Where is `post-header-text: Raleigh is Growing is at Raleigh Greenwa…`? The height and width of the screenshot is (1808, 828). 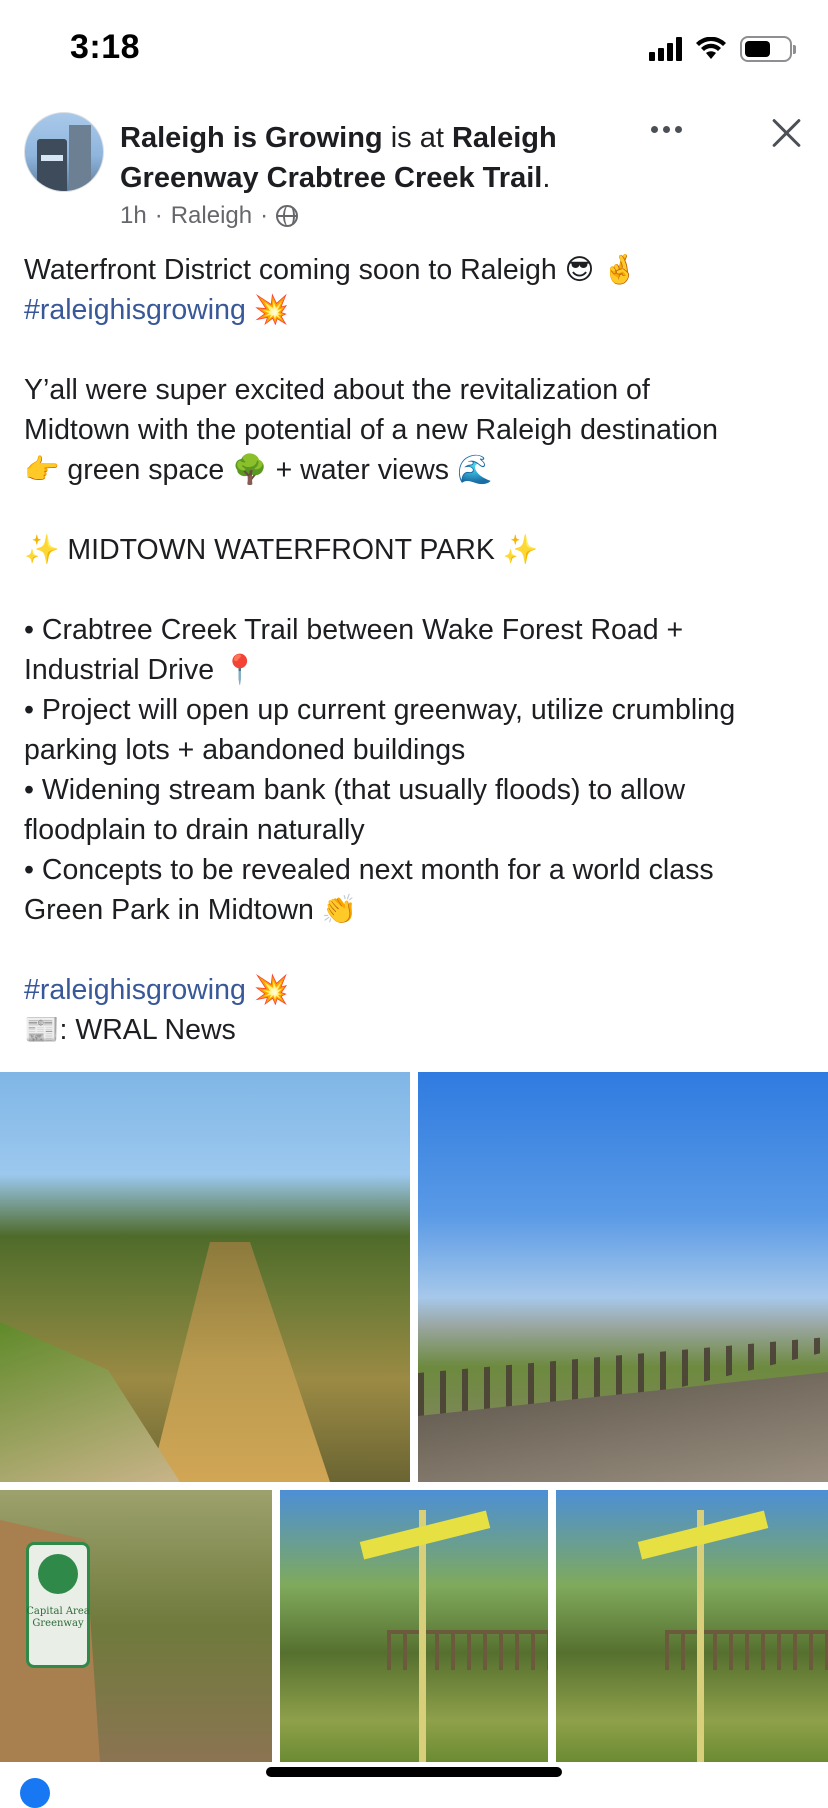 post-header-text: Raleigh is Growing is at Raleigh Greenwa… is located at coordinates (400, 158).